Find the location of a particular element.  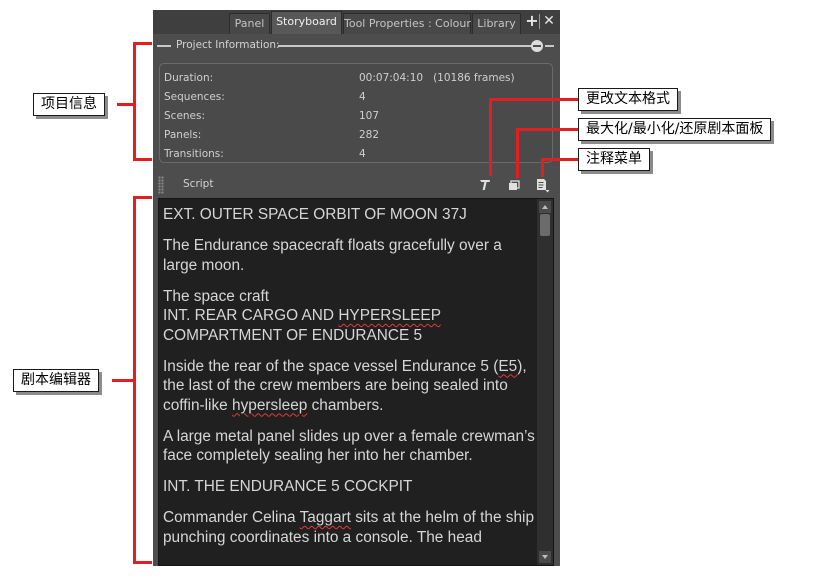

project-info-callout: 项目信息 is located at coordinates (69, 104).